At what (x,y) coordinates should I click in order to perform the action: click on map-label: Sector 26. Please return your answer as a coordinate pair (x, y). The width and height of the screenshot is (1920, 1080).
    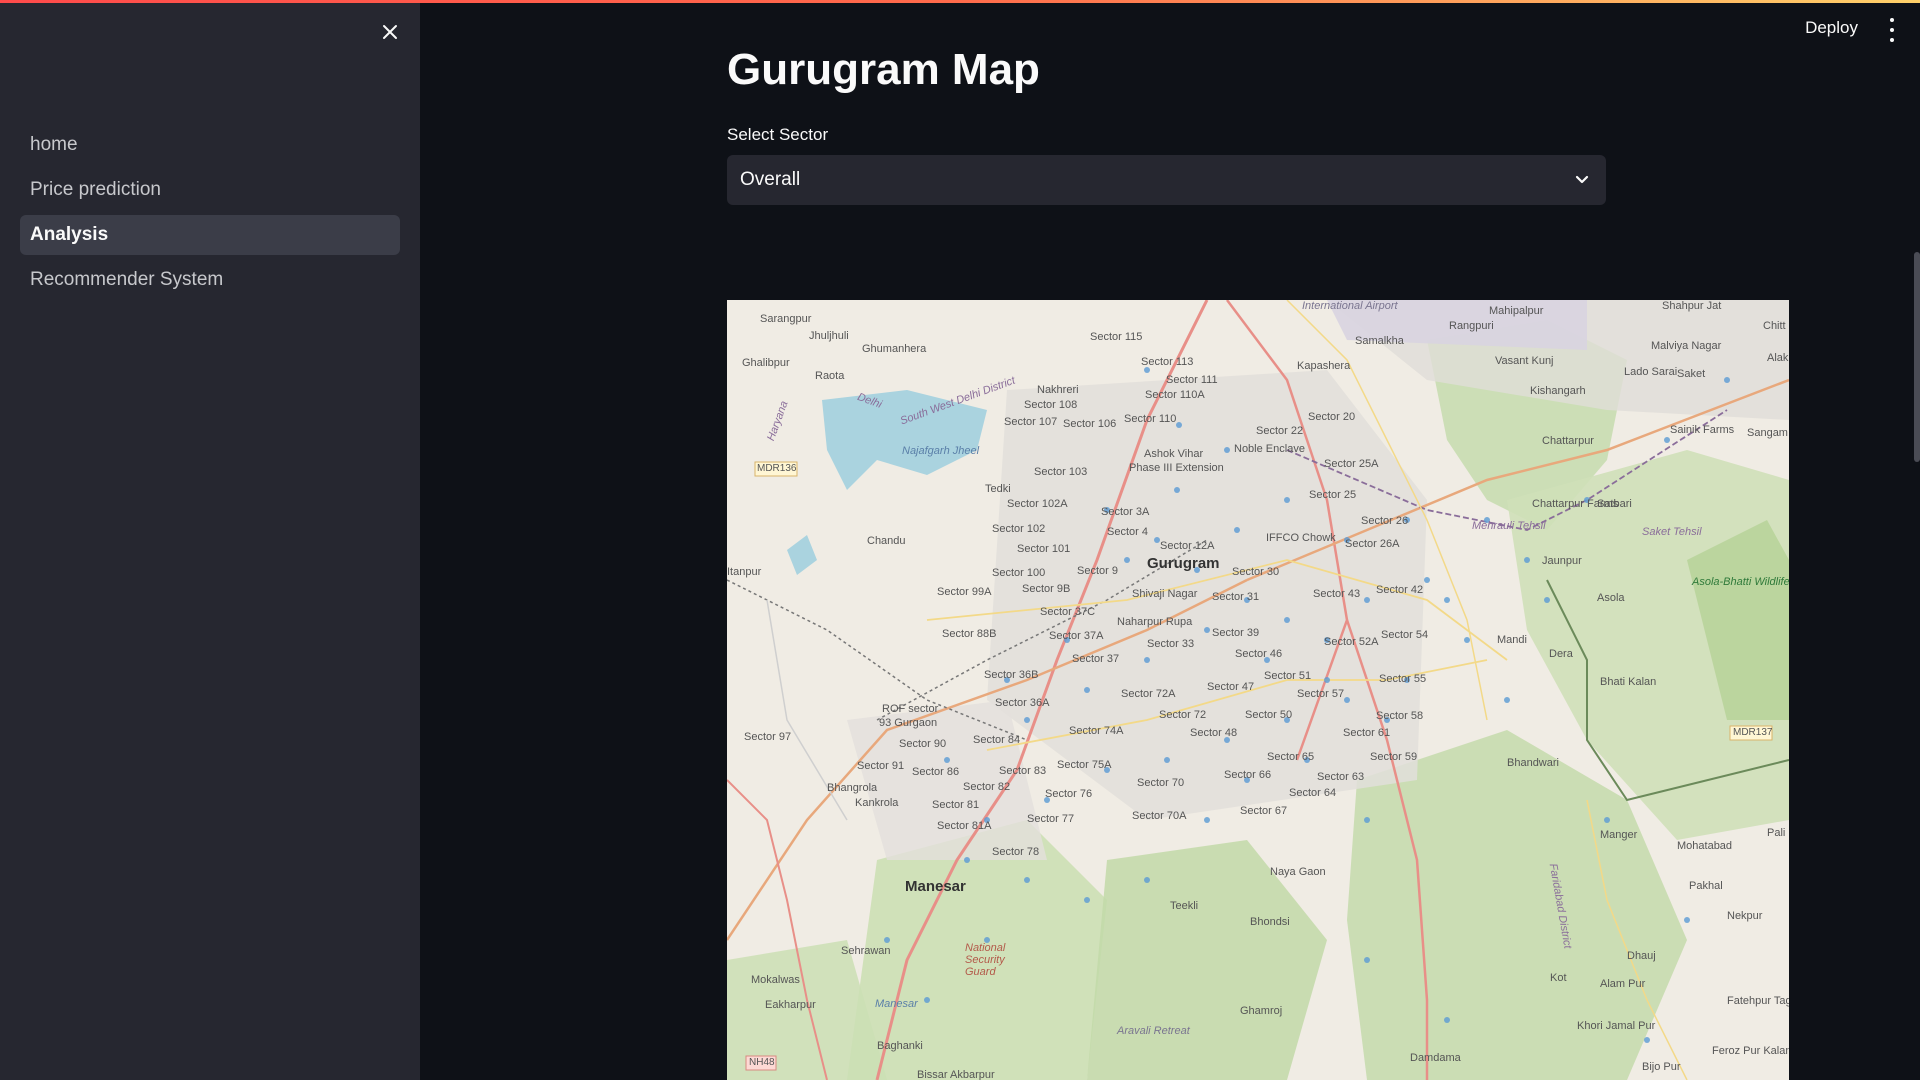
    Looking at the image, I should click on (1385, 521).